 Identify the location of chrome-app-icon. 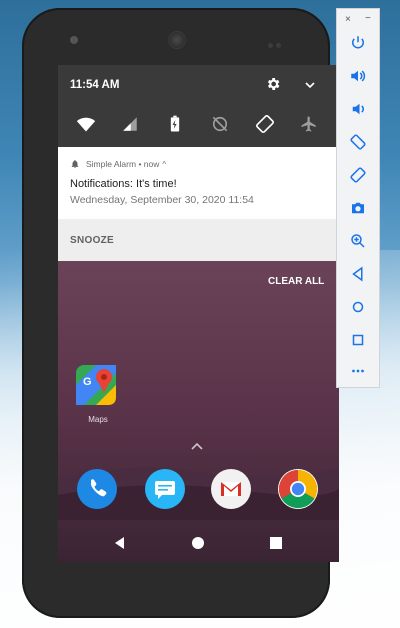
(298, 489).